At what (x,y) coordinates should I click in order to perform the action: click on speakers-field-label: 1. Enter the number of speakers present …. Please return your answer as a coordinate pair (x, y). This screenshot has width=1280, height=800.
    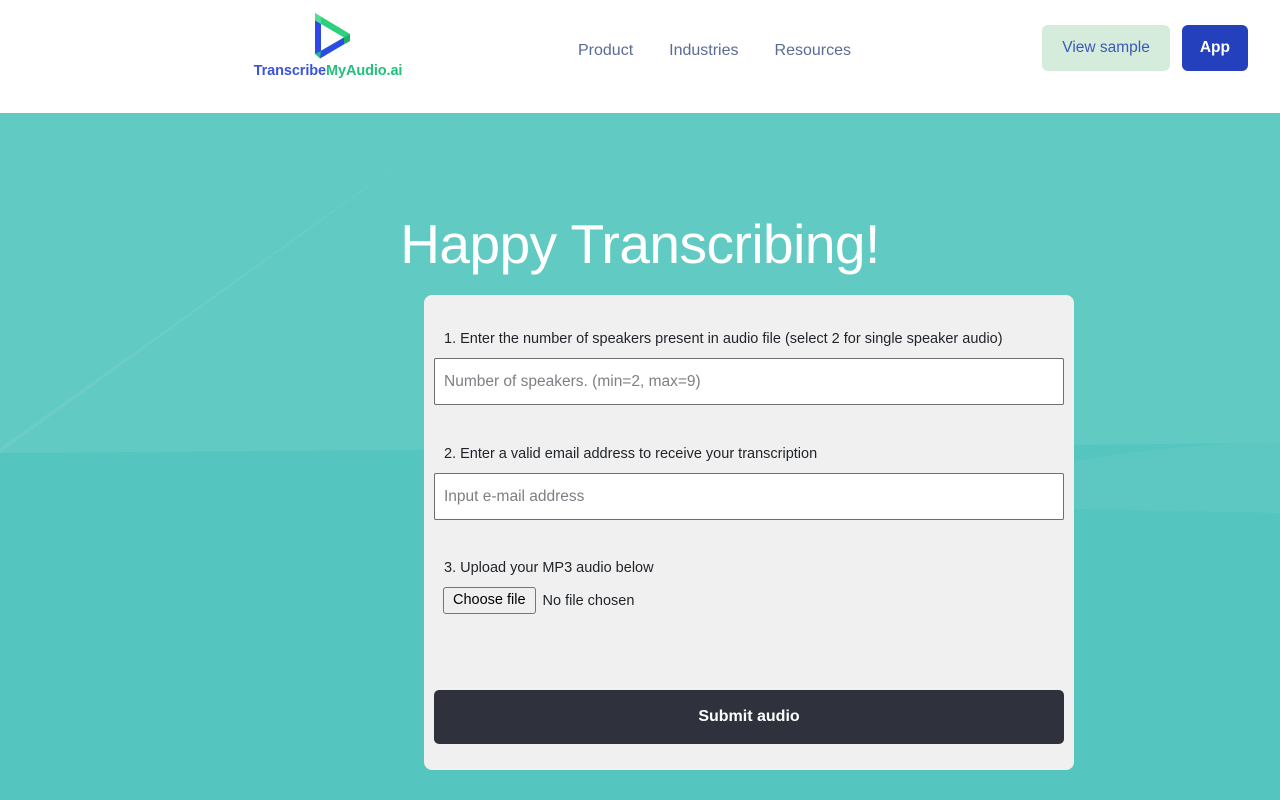
    Looking at the image, I should click on (723, 339).